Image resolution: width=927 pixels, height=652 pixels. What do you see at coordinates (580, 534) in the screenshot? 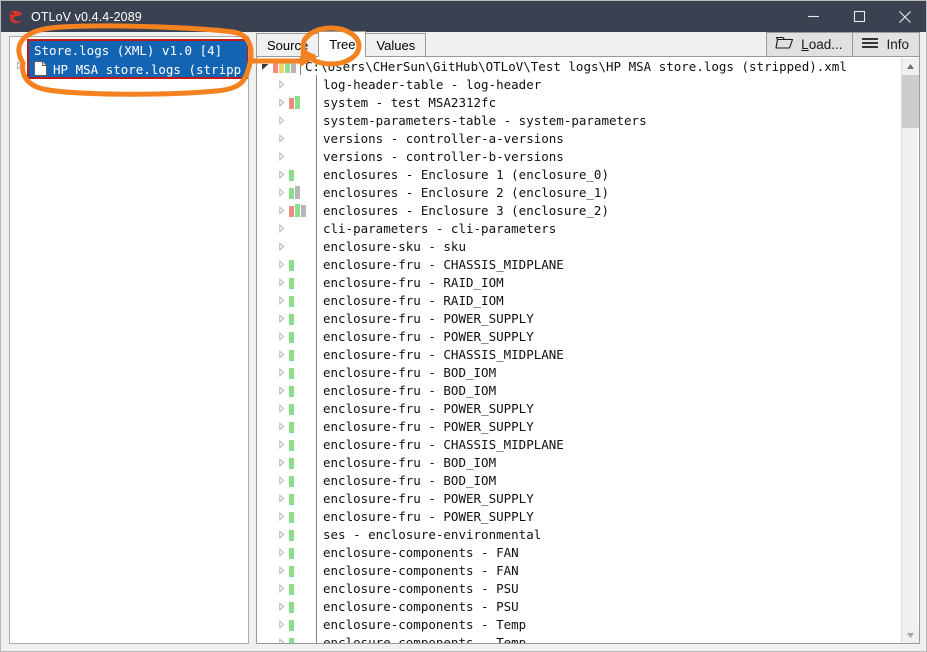
I see `tree-node: ses - enclosure-environmental` at bounding box center [580, 534].